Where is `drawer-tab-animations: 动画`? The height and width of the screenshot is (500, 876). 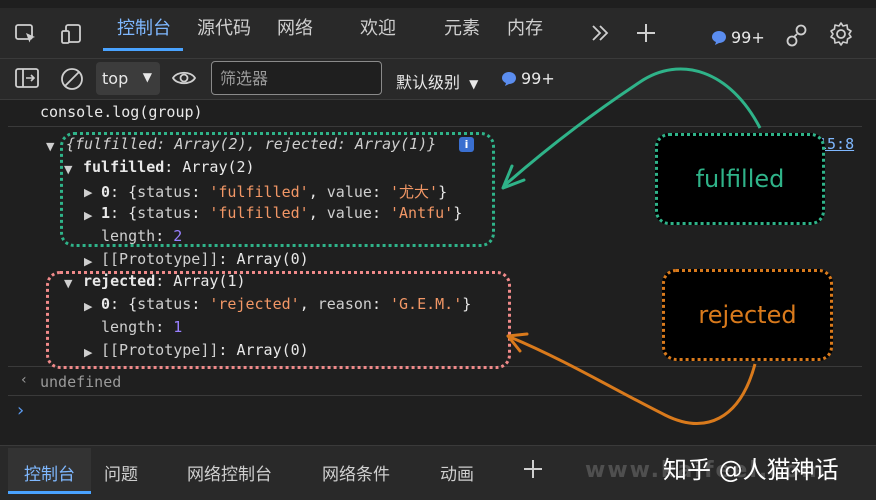
drawer-tab-animations: 动画 is located at coordinates (457, 472).